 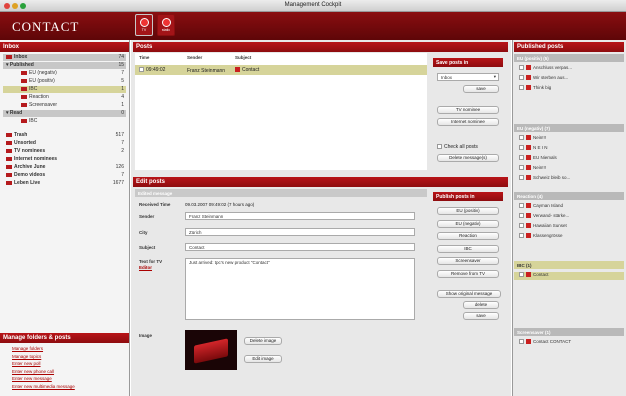 What do you see at coordinates (64, 135) in the screenshot?
I see `sidebar-item: Trash 517` at bounding box center [64, 135].